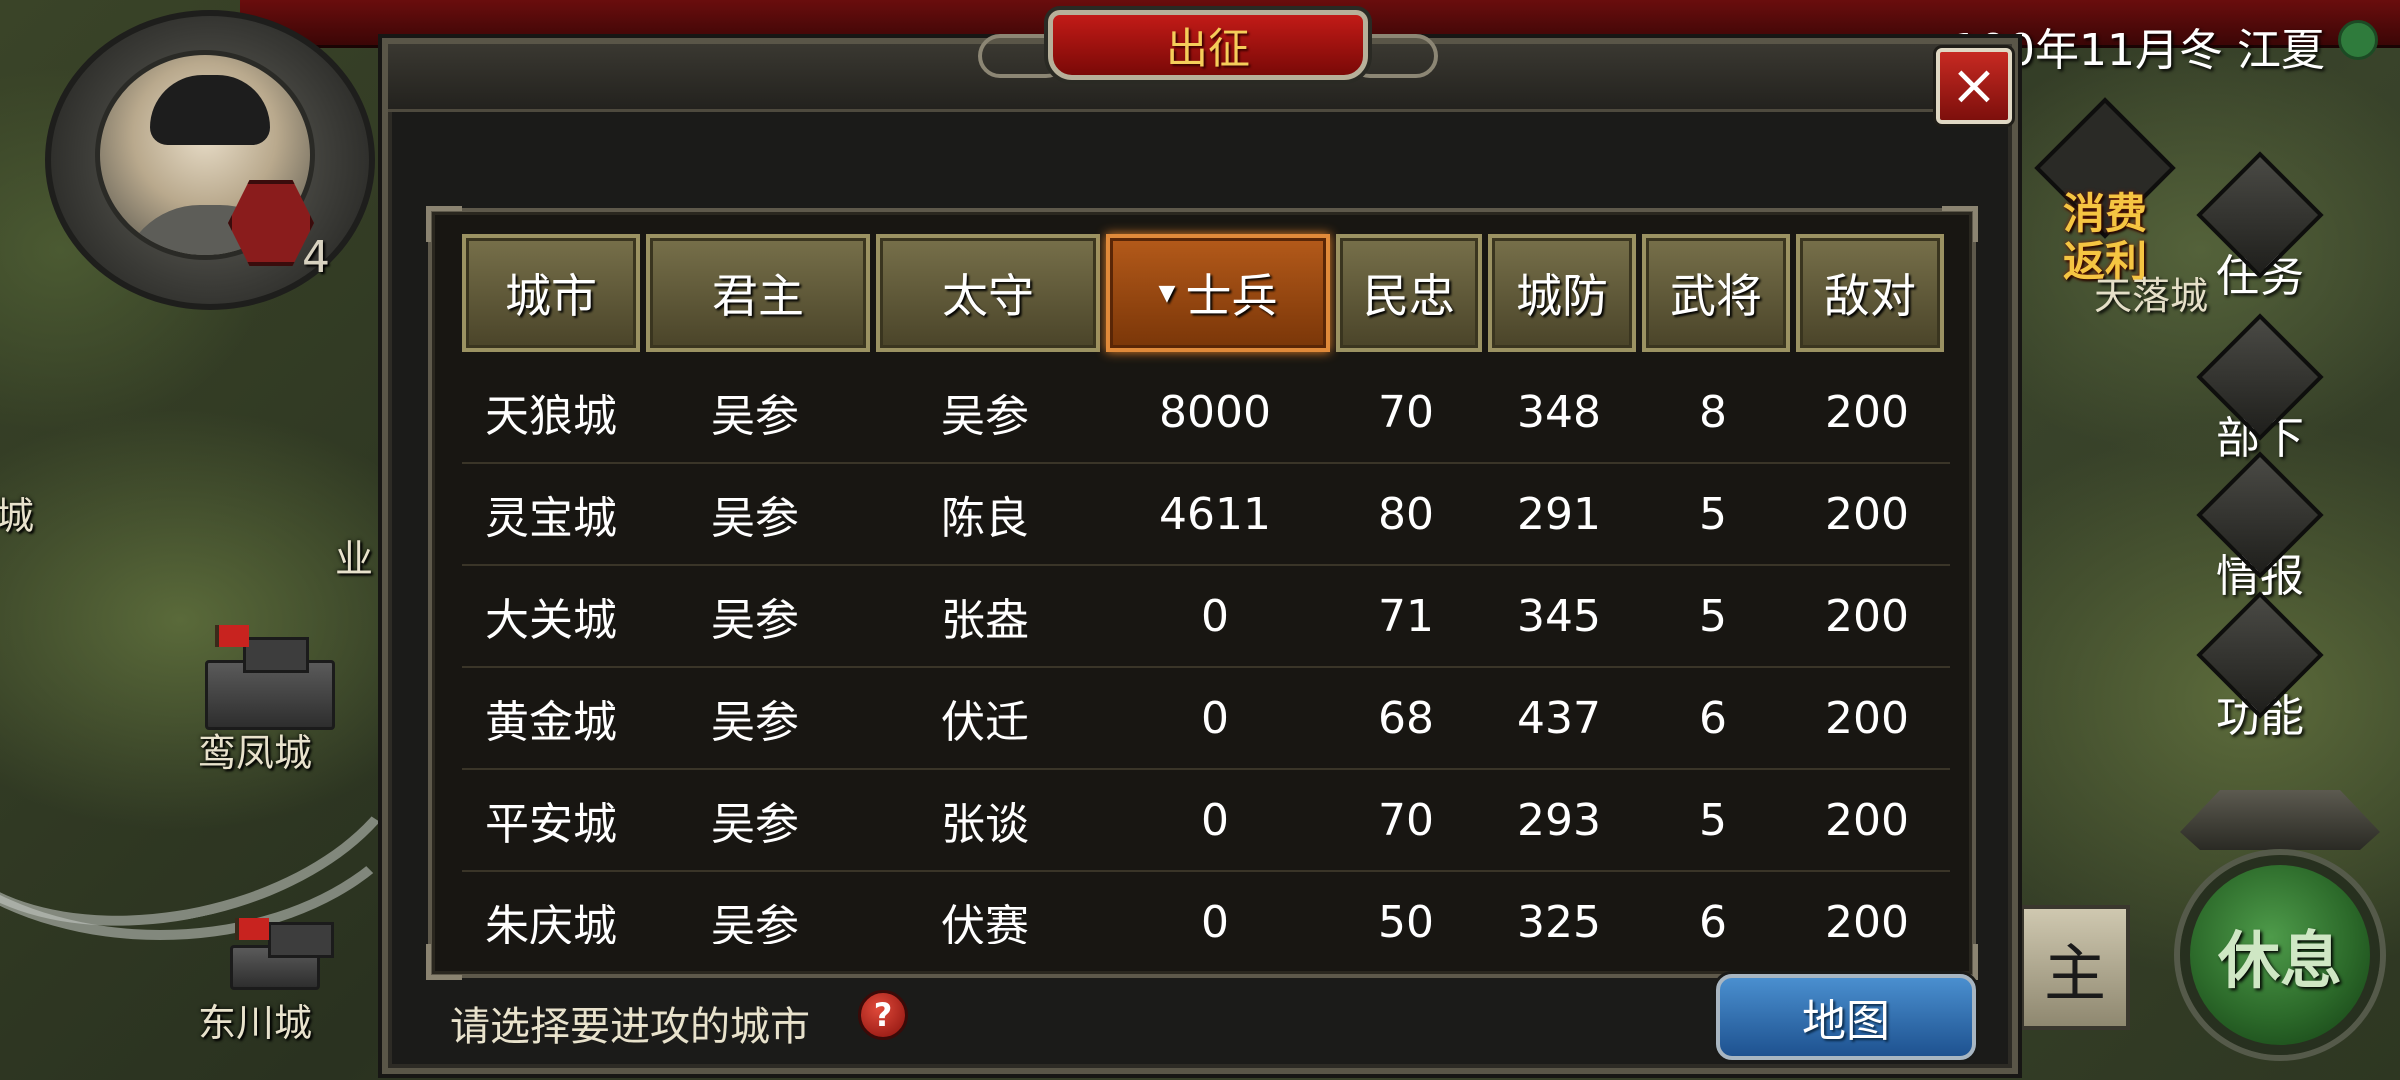 This screenshot has width=2400, height=1080. I want to click on header-label: 城防, so click(1562, 296).